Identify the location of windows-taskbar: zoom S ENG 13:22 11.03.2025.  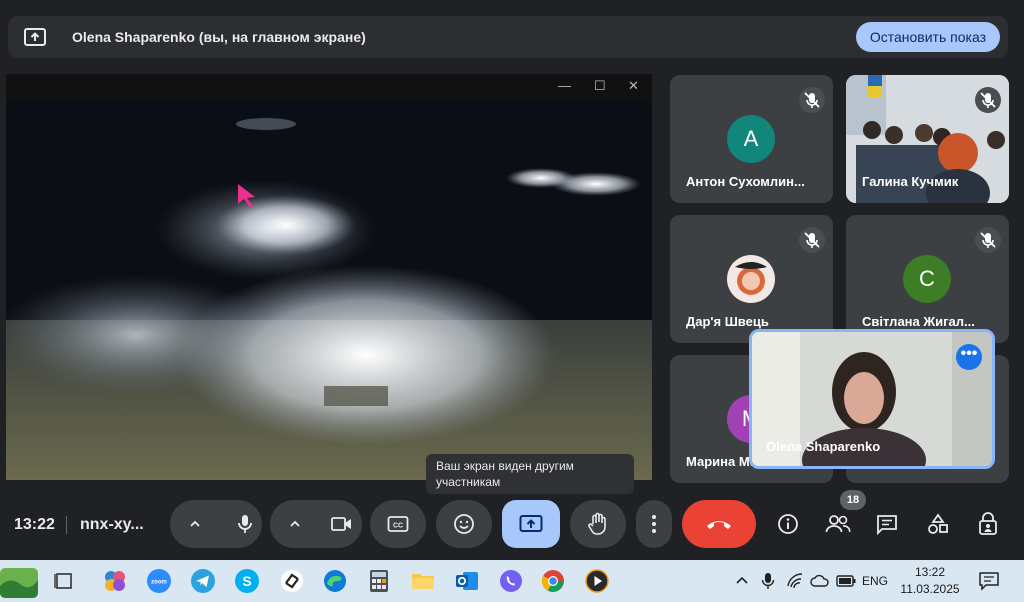
(512, 581).